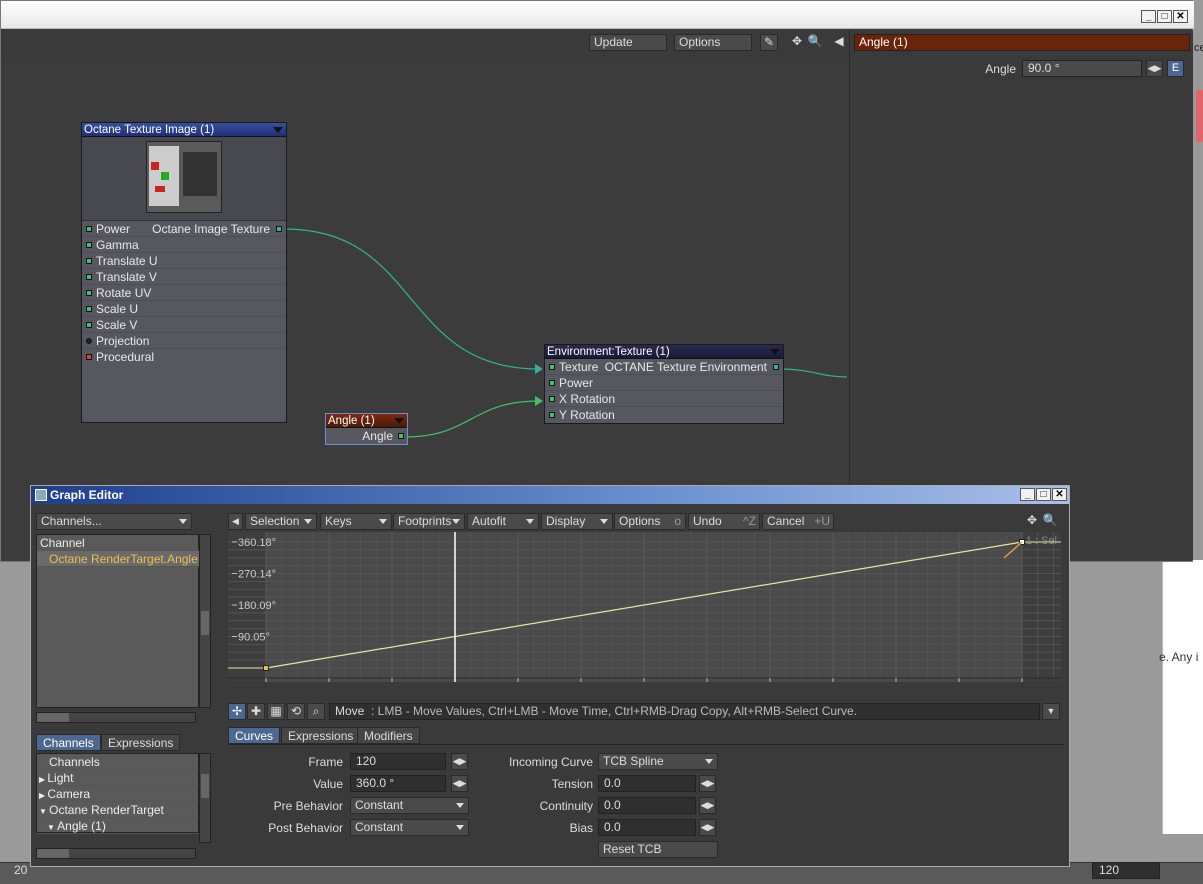 Image resolution: width=1203 pixels, height=884 pixels. Describe the element at coordinates (235, 521) in the screenshot. I see `collapse-left-icon: ◀` at that location.